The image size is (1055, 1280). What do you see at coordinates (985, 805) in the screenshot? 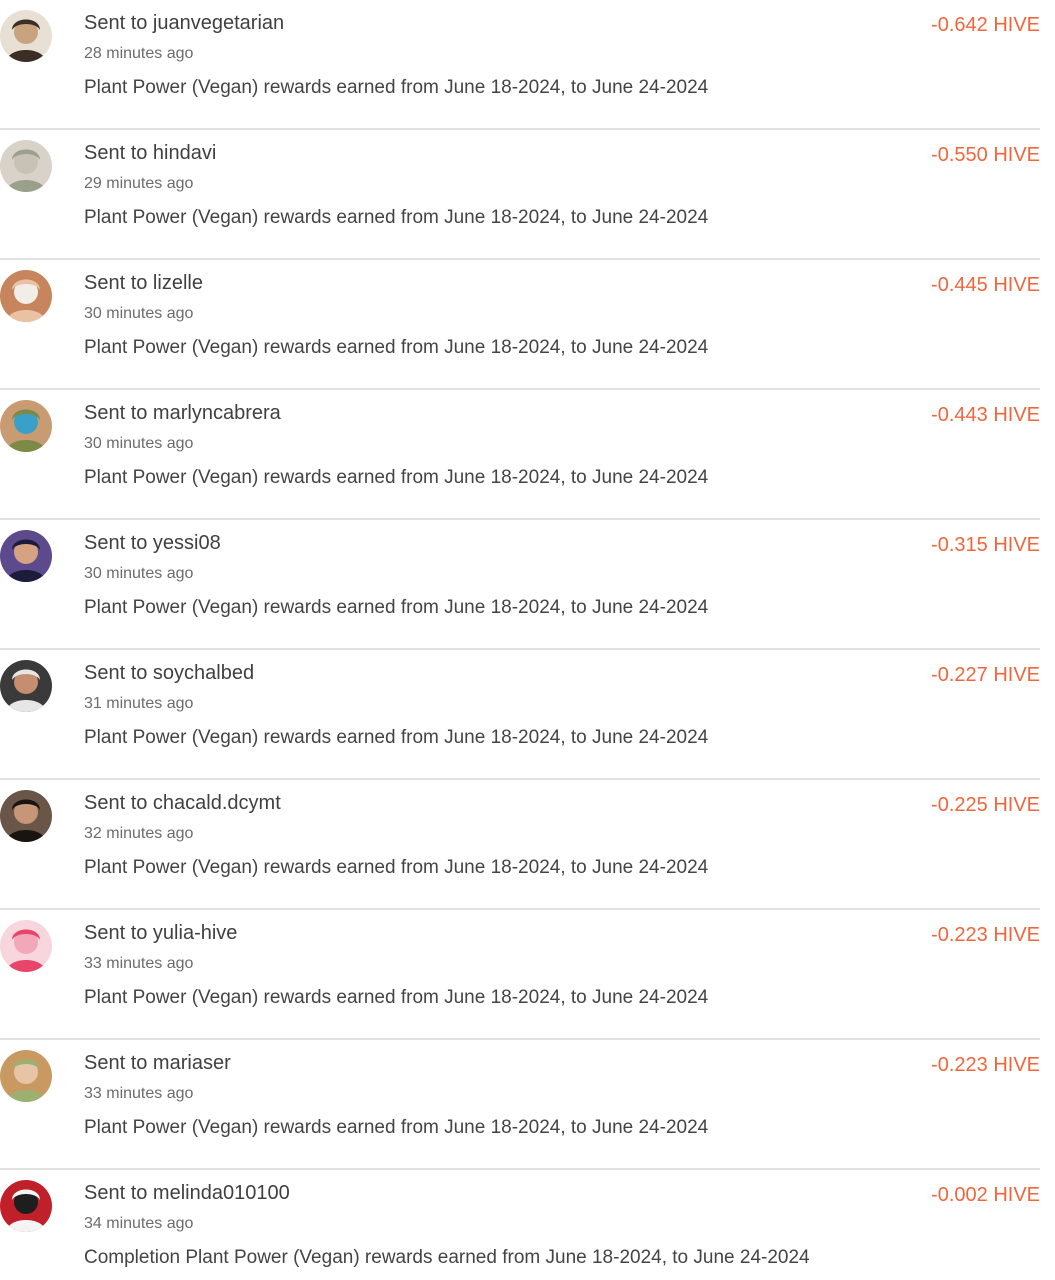
I see `transaction-amount: -0.225 HIVE` at bounding box center [985, 805].